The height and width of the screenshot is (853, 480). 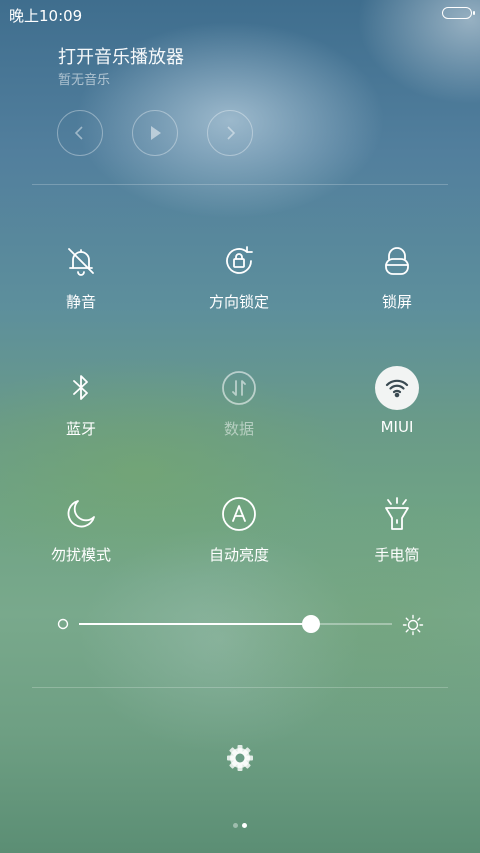 I want to click on toggle-label: 蓝牙, so click(x=80, y=429).